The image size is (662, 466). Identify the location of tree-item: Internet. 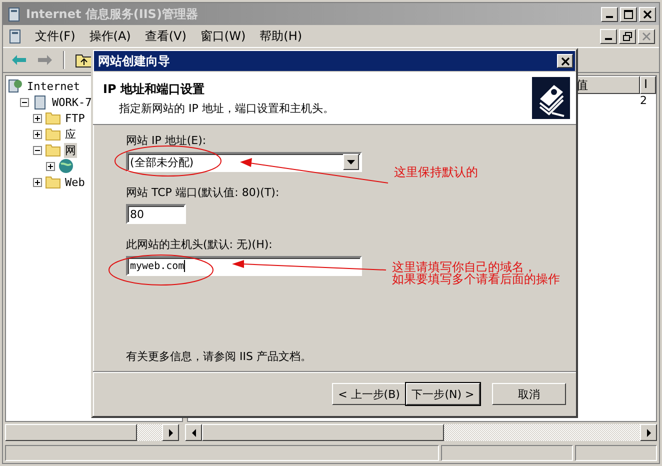
(53, 86).